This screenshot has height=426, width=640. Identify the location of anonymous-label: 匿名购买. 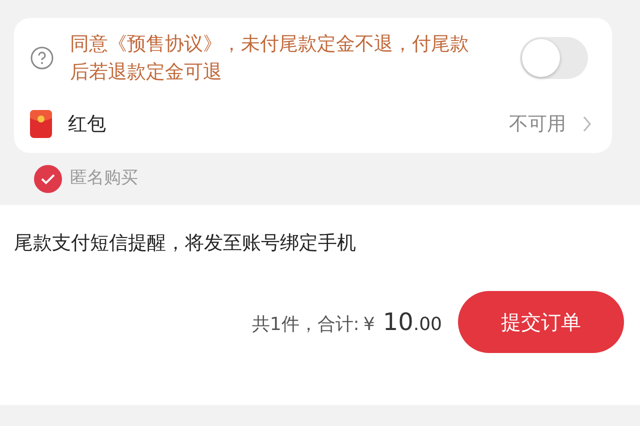
(104, 178).